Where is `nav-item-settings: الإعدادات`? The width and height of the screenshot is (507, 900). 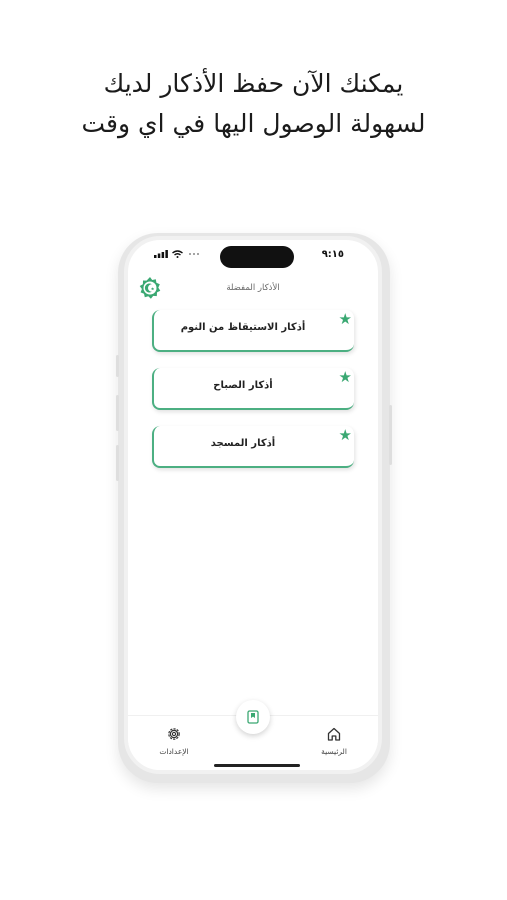
nav-item-settings: الإعدادات is located at coordinates (174, 741).